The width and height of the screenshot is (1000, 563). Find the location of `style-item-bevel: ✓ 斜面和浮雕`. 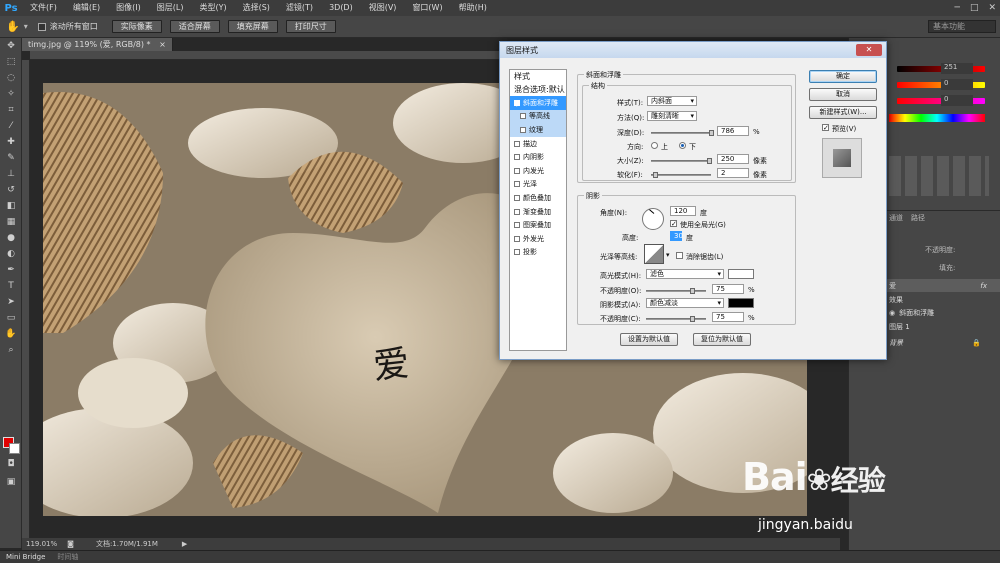

style-item-bevel: ✓ 斜面和浮雕 is located at coordinates (538, 103).